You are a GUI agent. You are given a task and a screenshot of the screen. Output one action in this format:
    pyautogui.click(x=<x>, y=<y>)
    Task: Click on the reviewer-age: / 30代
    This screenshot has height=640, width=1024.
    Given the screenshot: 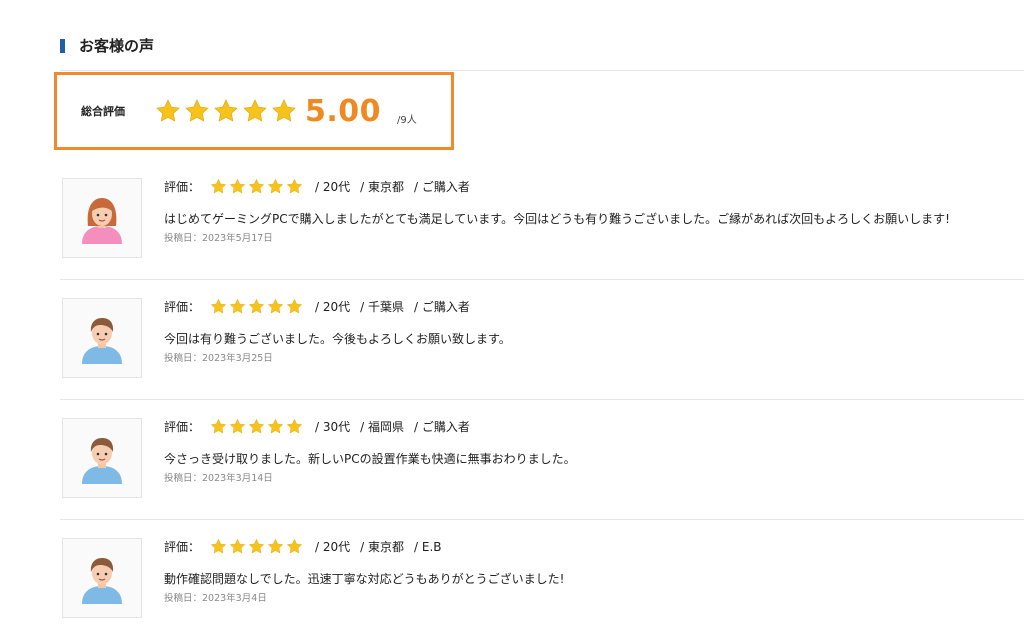 What is the action you would take?
    pyautogui.click(x=333, y=427)
    